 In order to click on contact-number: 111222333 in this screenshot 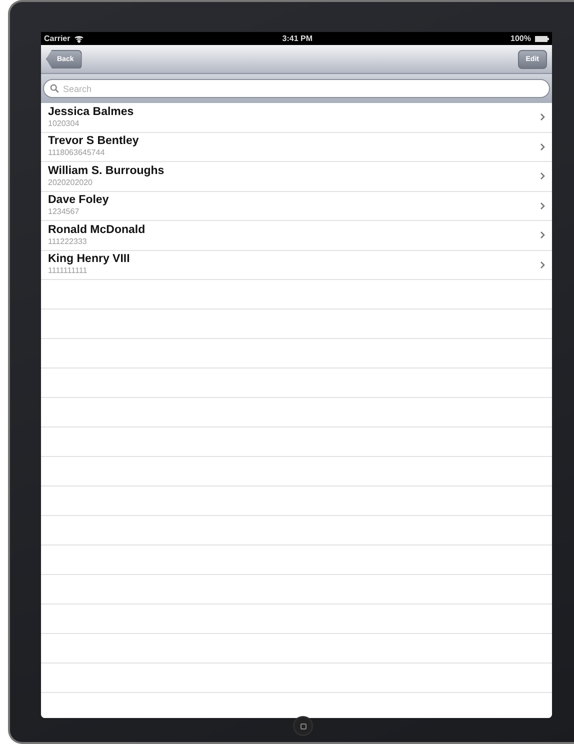, I will do `click(68, 241)`.